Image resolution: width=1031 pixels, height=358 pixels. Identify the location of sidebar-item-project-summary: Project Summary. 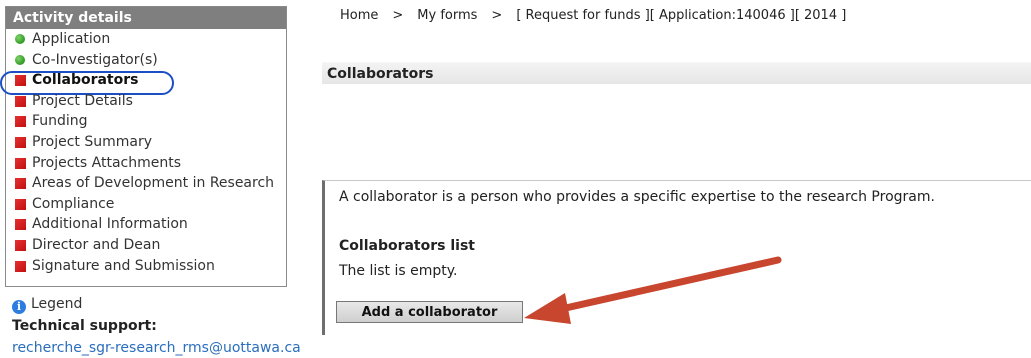
(146, 142).